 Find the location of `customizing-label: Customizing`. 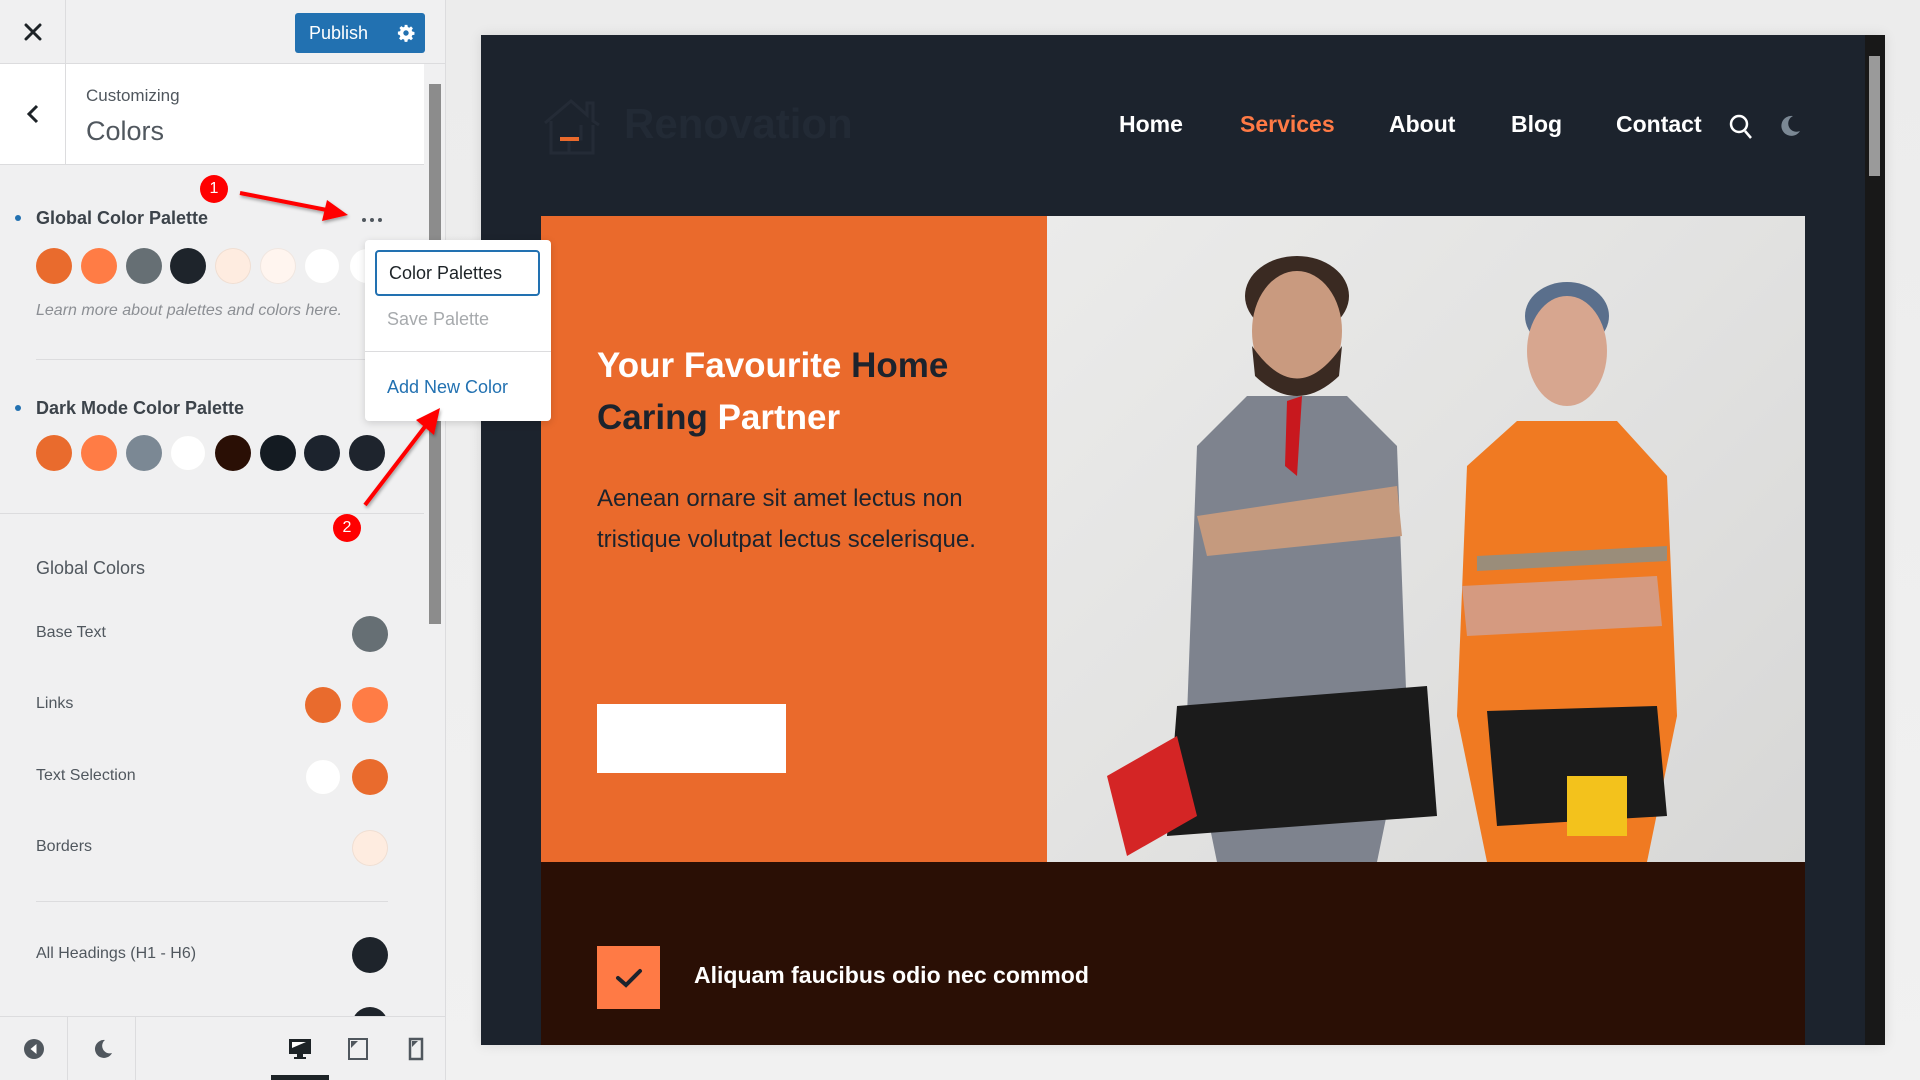

customizing-label: Customizing is located at coordinates (133, 95).